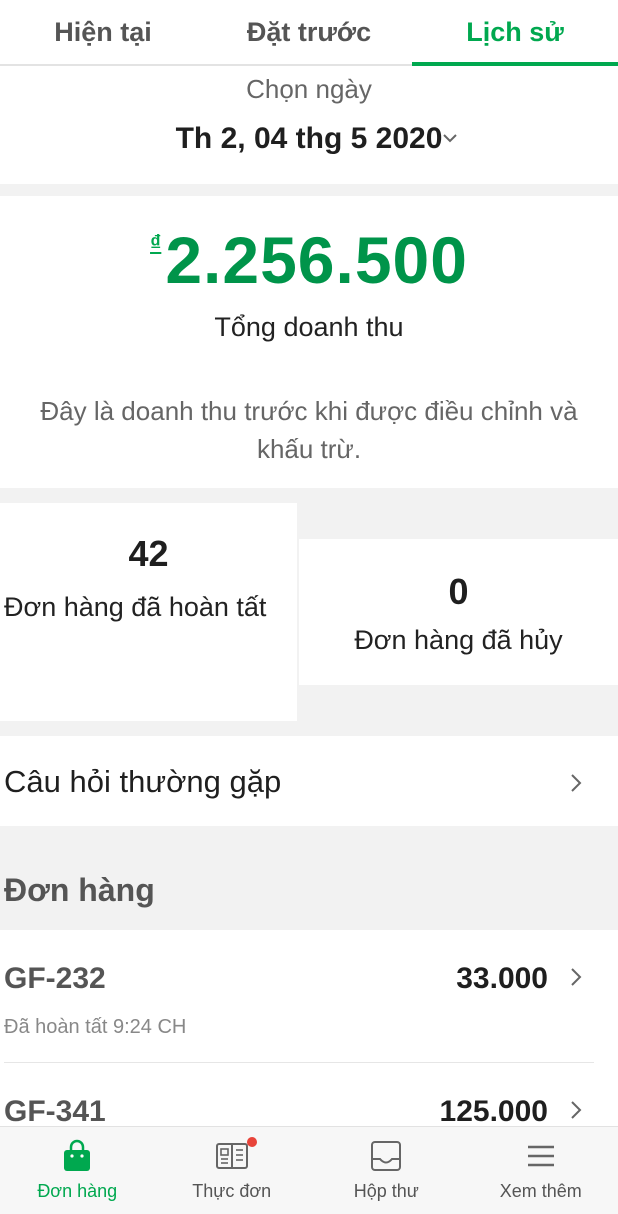 The width and height of the screenshot is (618, 1214). Describe the element at coordinates (515, 33) in the screenshot. I see `tab-history: Lịch sử` at that location.